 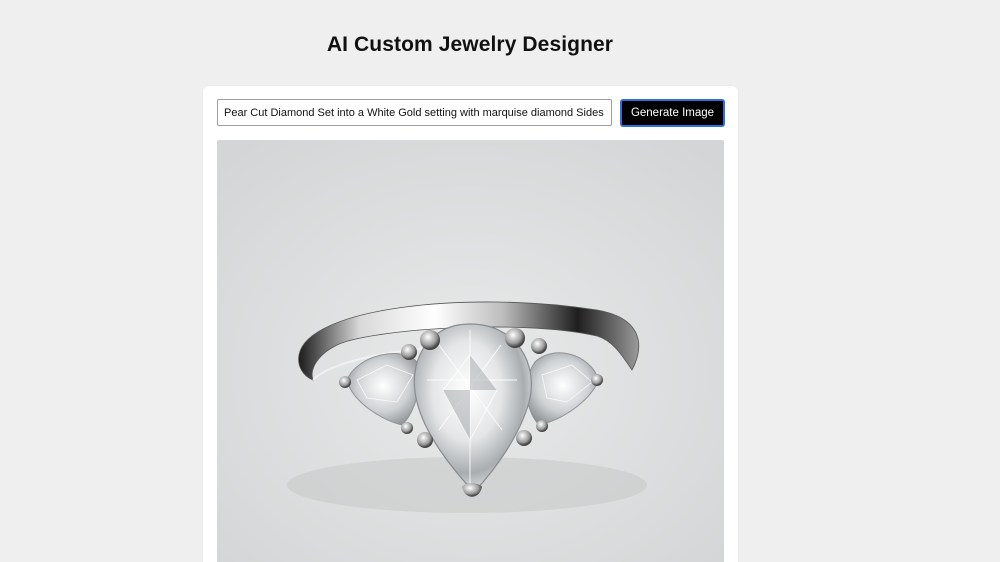 What do you see at coordinates (414, 112) in the screenshot?
I see `prompt-input` at bounding box center [414, 112].